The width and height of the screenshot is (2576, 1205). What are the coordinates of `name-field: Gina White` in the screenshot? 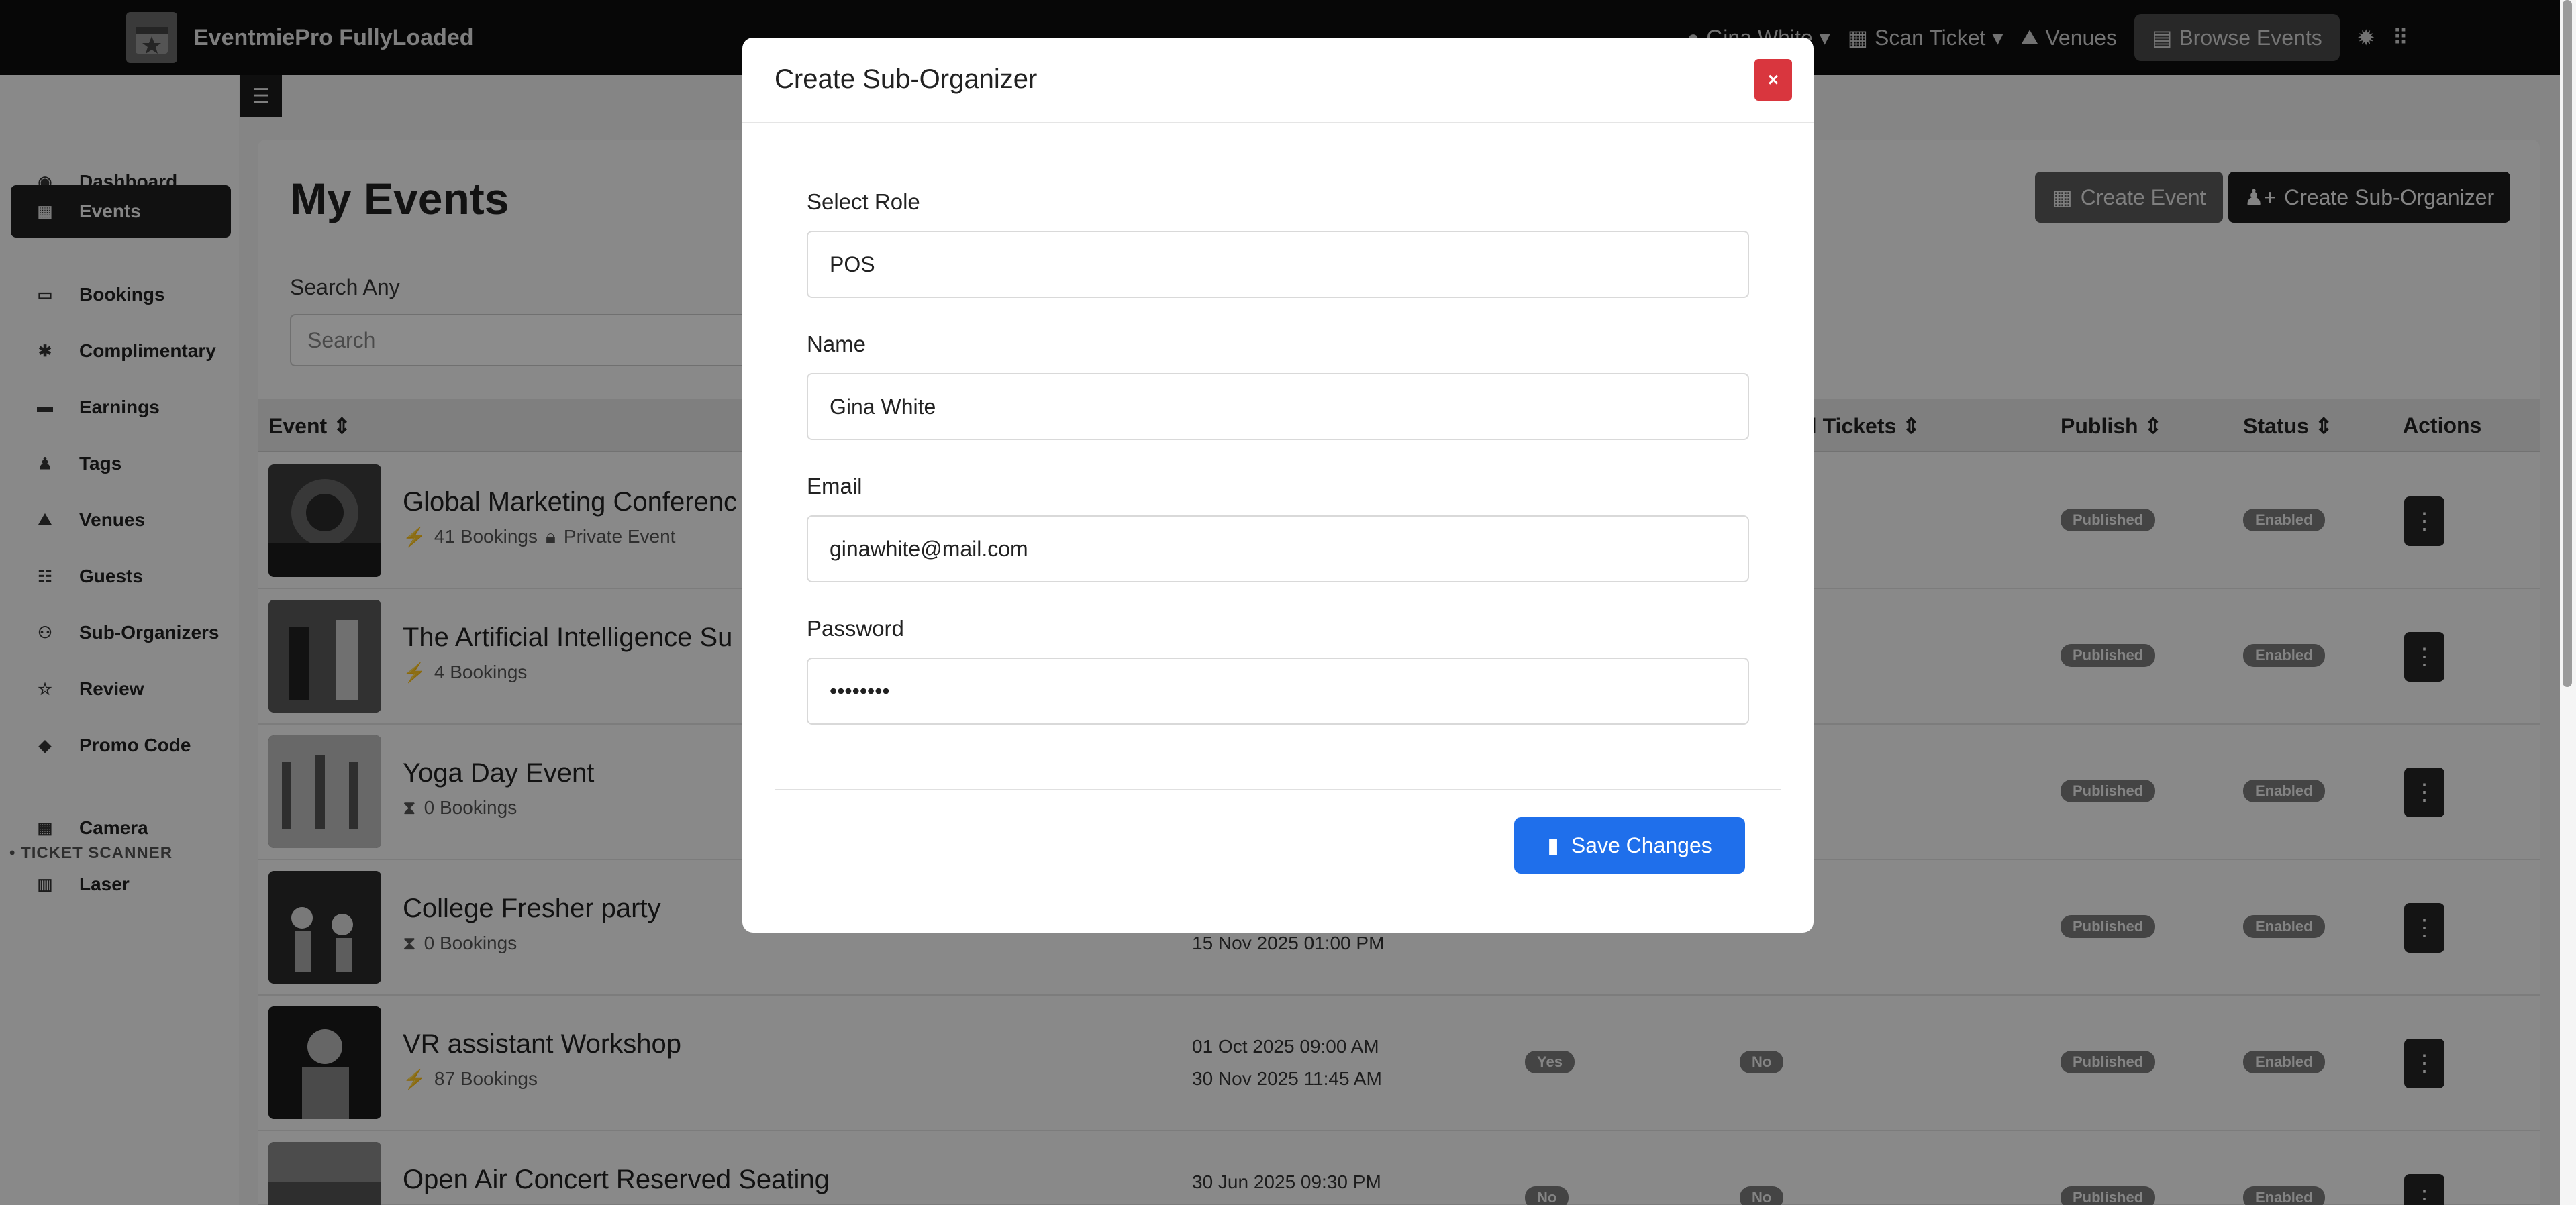 It's located at (1278, 406).